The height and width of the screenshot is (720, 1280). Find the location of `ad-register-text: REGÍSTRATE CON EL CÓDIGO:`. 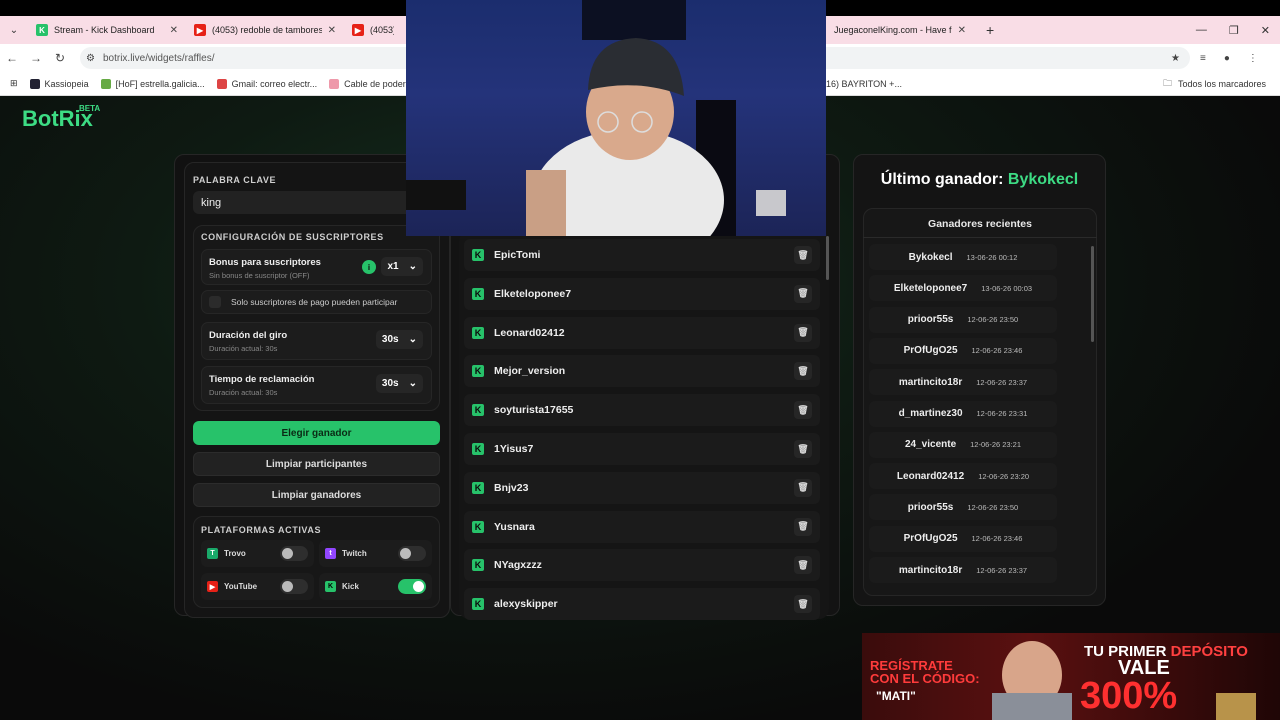

ad-register-text: REGÍSTRATE CON EL CÓDIGO: is located at coordinates (925, 672).